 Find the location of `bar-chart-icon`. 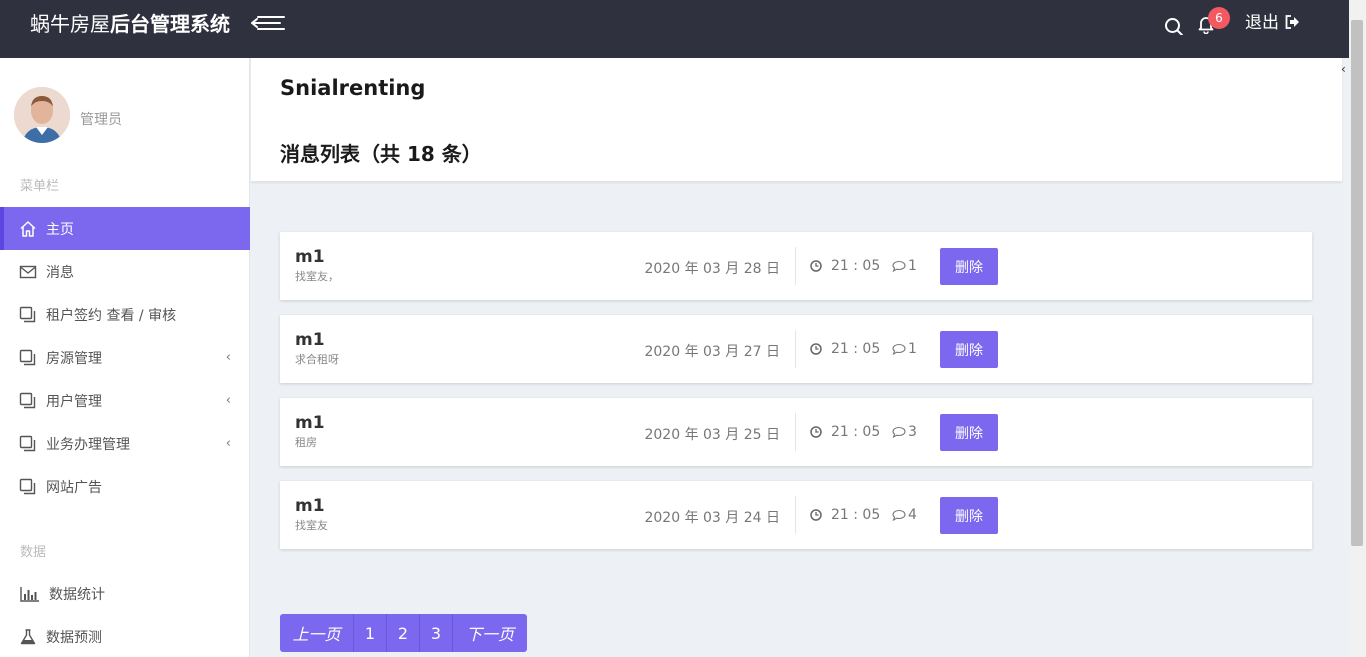

bar-chart-icon is located at coordinates (29, 594).